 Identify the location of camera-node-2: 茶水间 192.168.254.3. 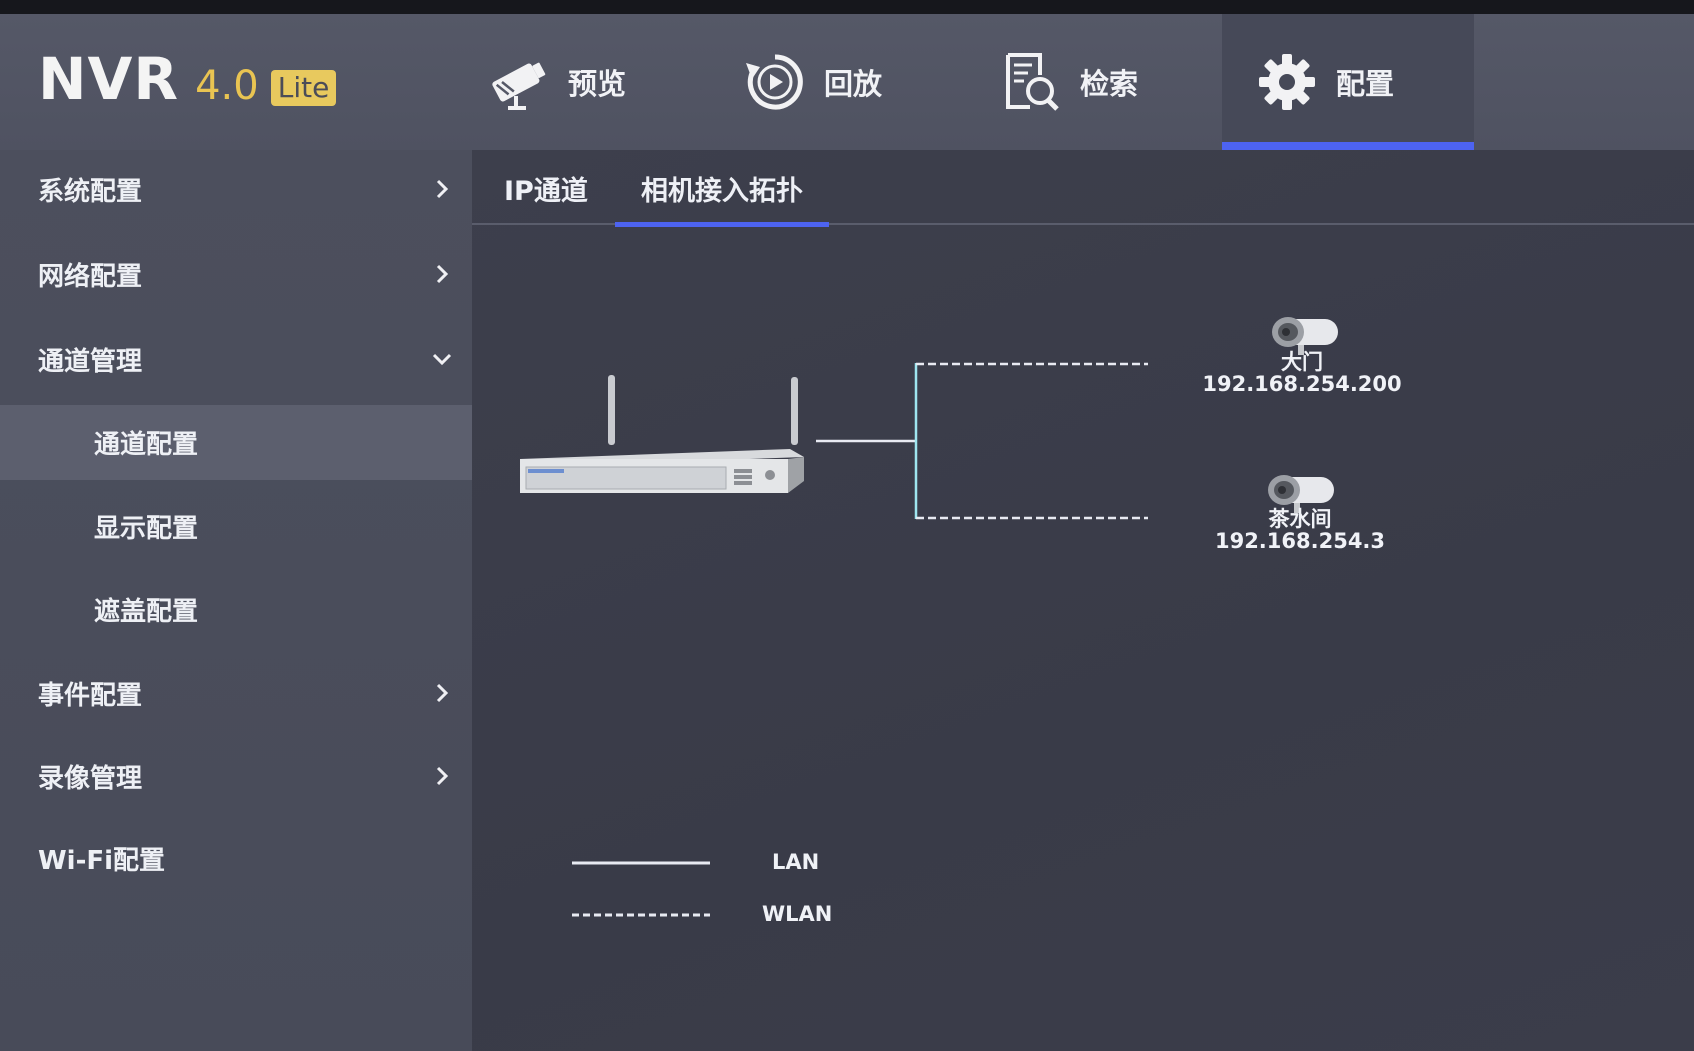
(1300, 530).